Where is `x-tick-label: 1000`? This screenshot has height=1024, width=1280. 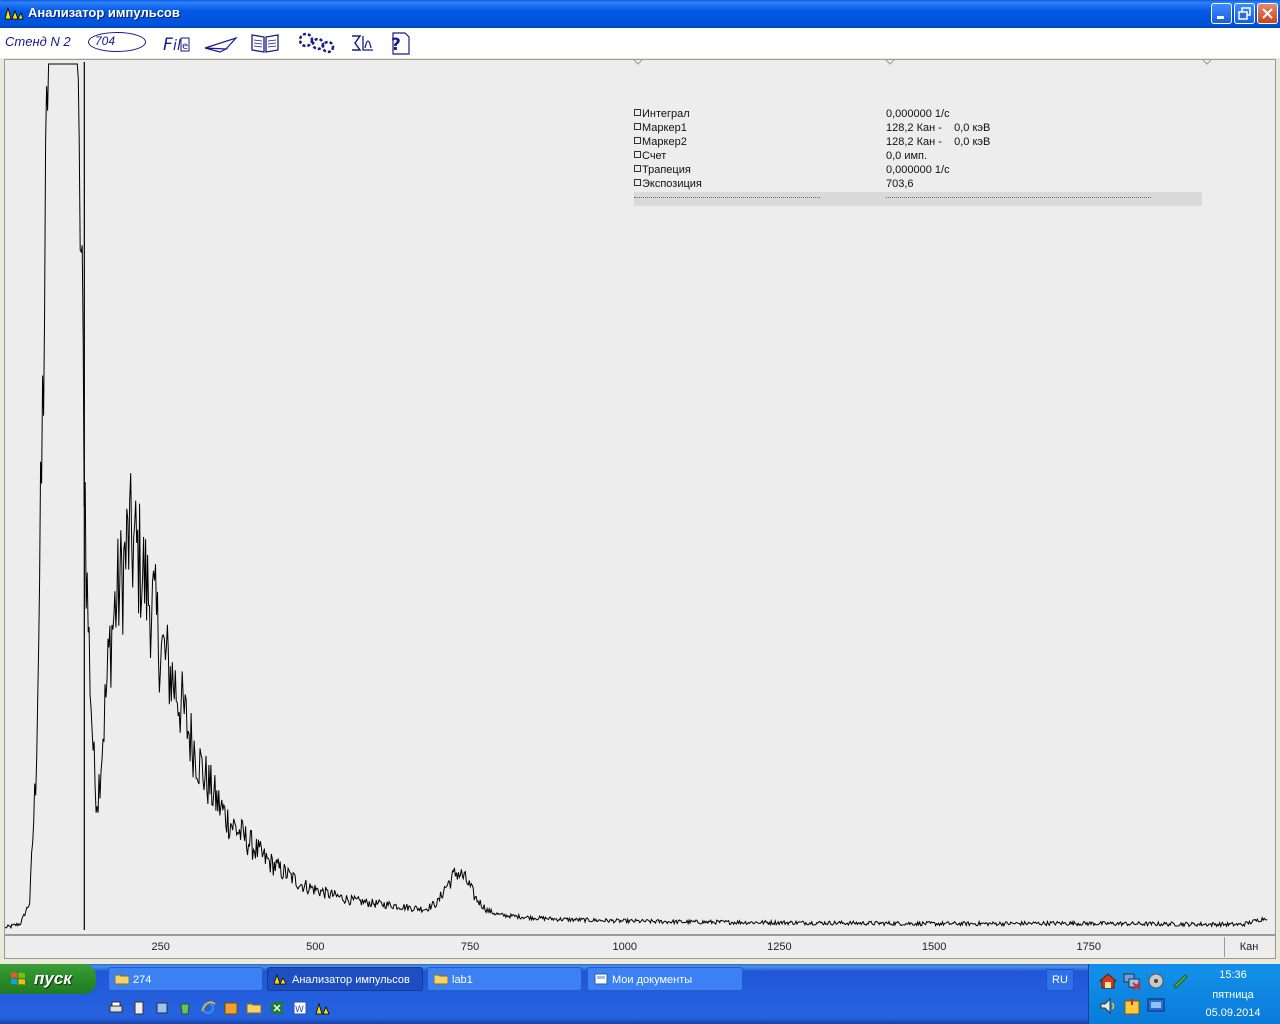 x-tick-label: 1000 is located at coordinates (624, 947).